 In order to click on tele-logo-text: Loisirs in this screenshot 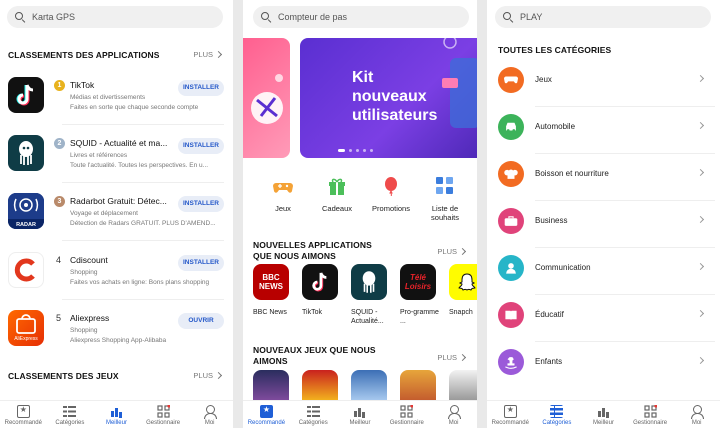, I will do `click(418, 286)`.